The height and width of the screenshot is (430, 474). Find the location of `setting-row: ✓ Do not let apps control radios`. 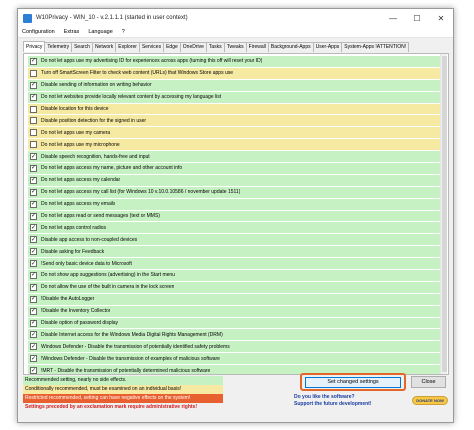

setting-row: ✓ Do not let apps control radios is located at coordinates (234, 228).